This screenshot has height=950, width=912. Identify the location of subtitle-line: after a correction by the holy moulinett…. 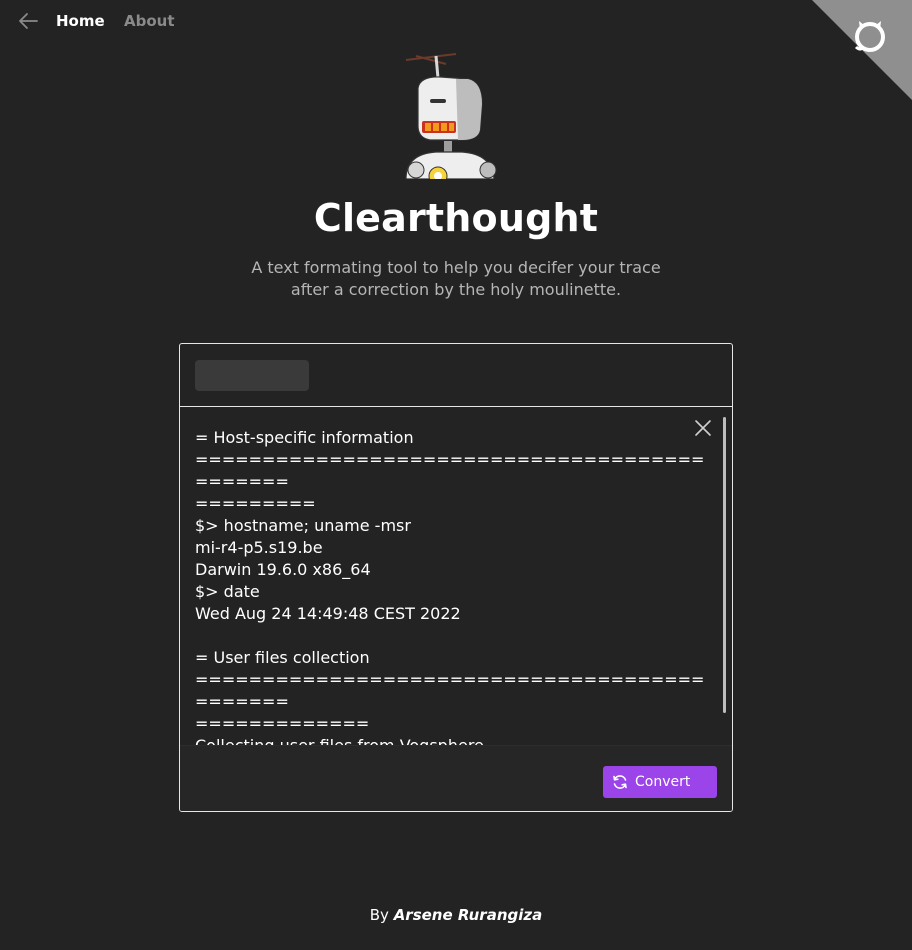
(456, 289).